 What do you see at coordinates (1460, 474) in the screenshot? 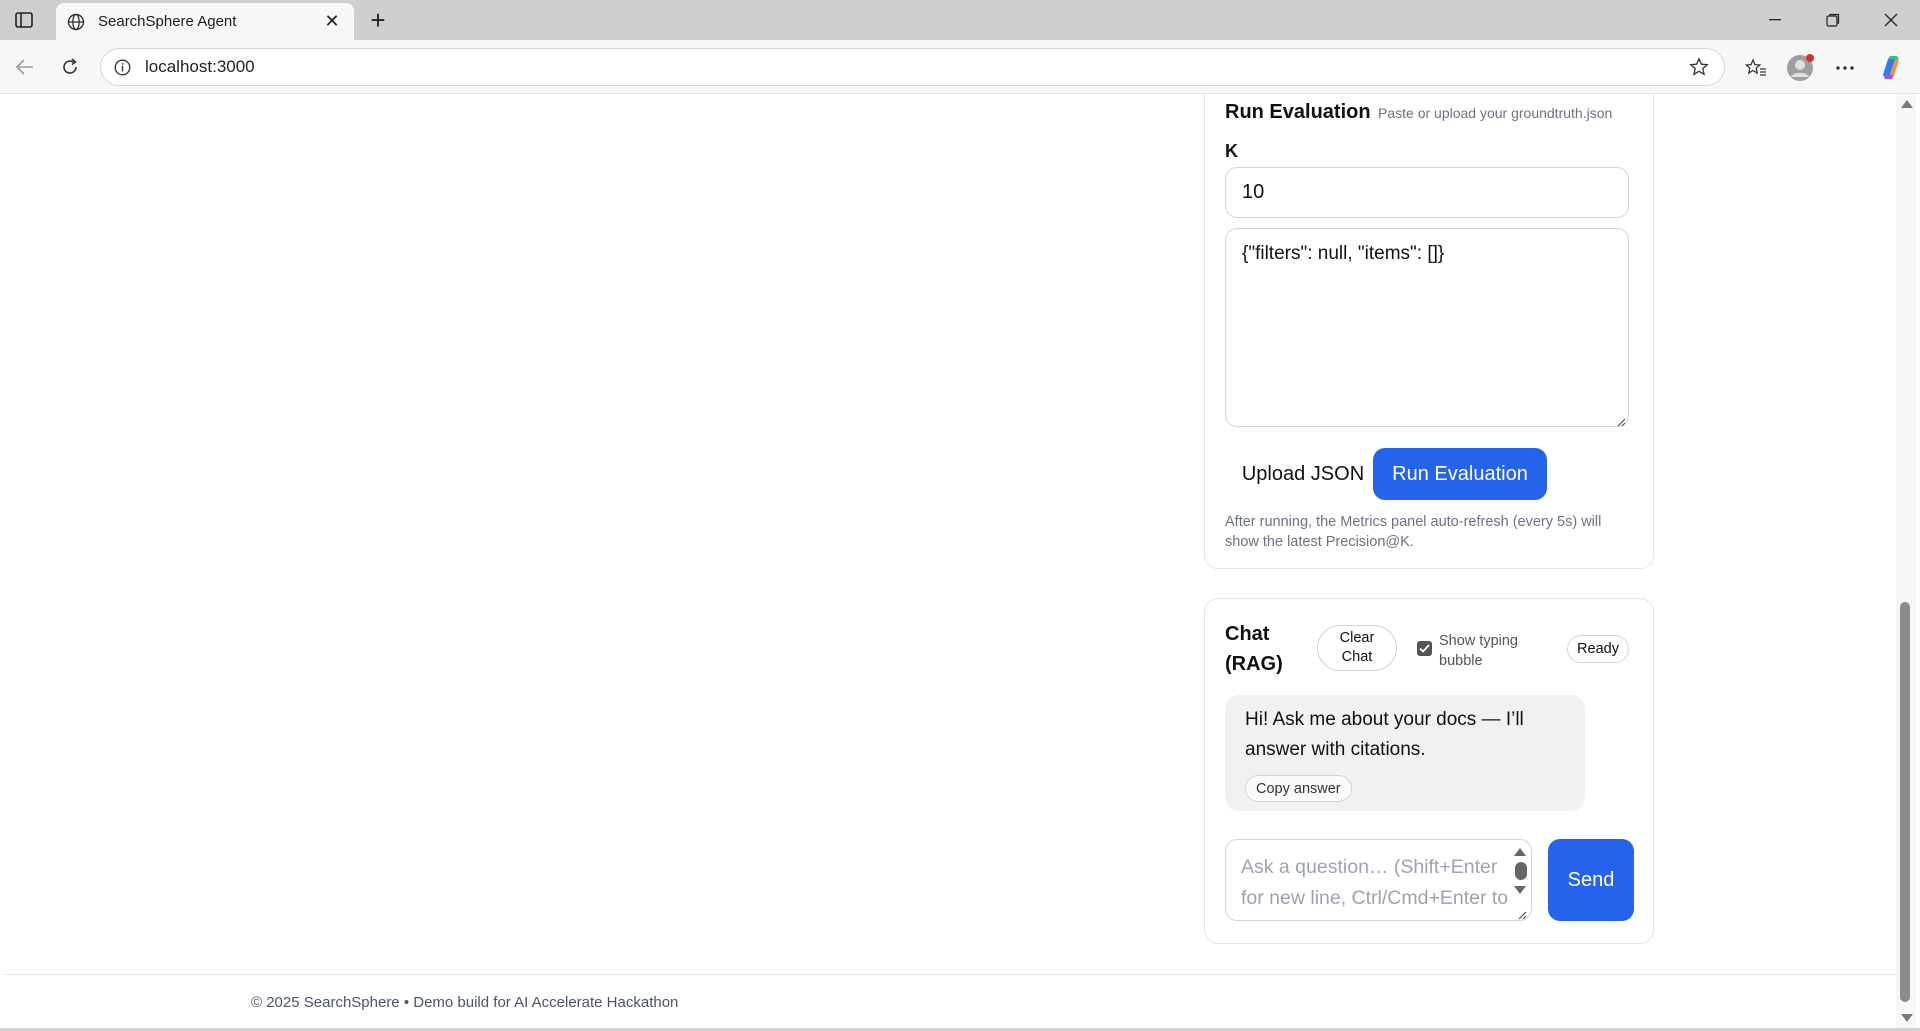
I see `run-evaluation-button: Run Evaluation` at bounding box center [1460, 474].